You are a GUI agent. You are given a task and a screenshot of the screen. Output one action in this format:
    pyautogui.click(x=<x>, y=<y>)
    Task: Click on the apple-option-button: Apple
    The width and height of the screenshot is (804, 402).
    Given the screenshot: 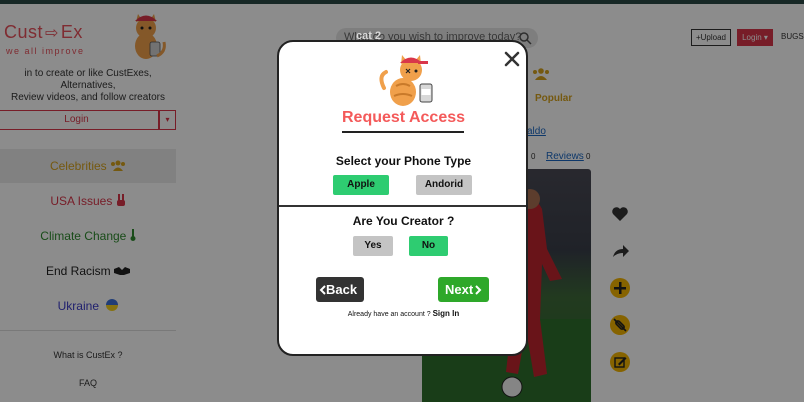 What is the action you would take?
    pyautogui.click(x=361, y=185)
    